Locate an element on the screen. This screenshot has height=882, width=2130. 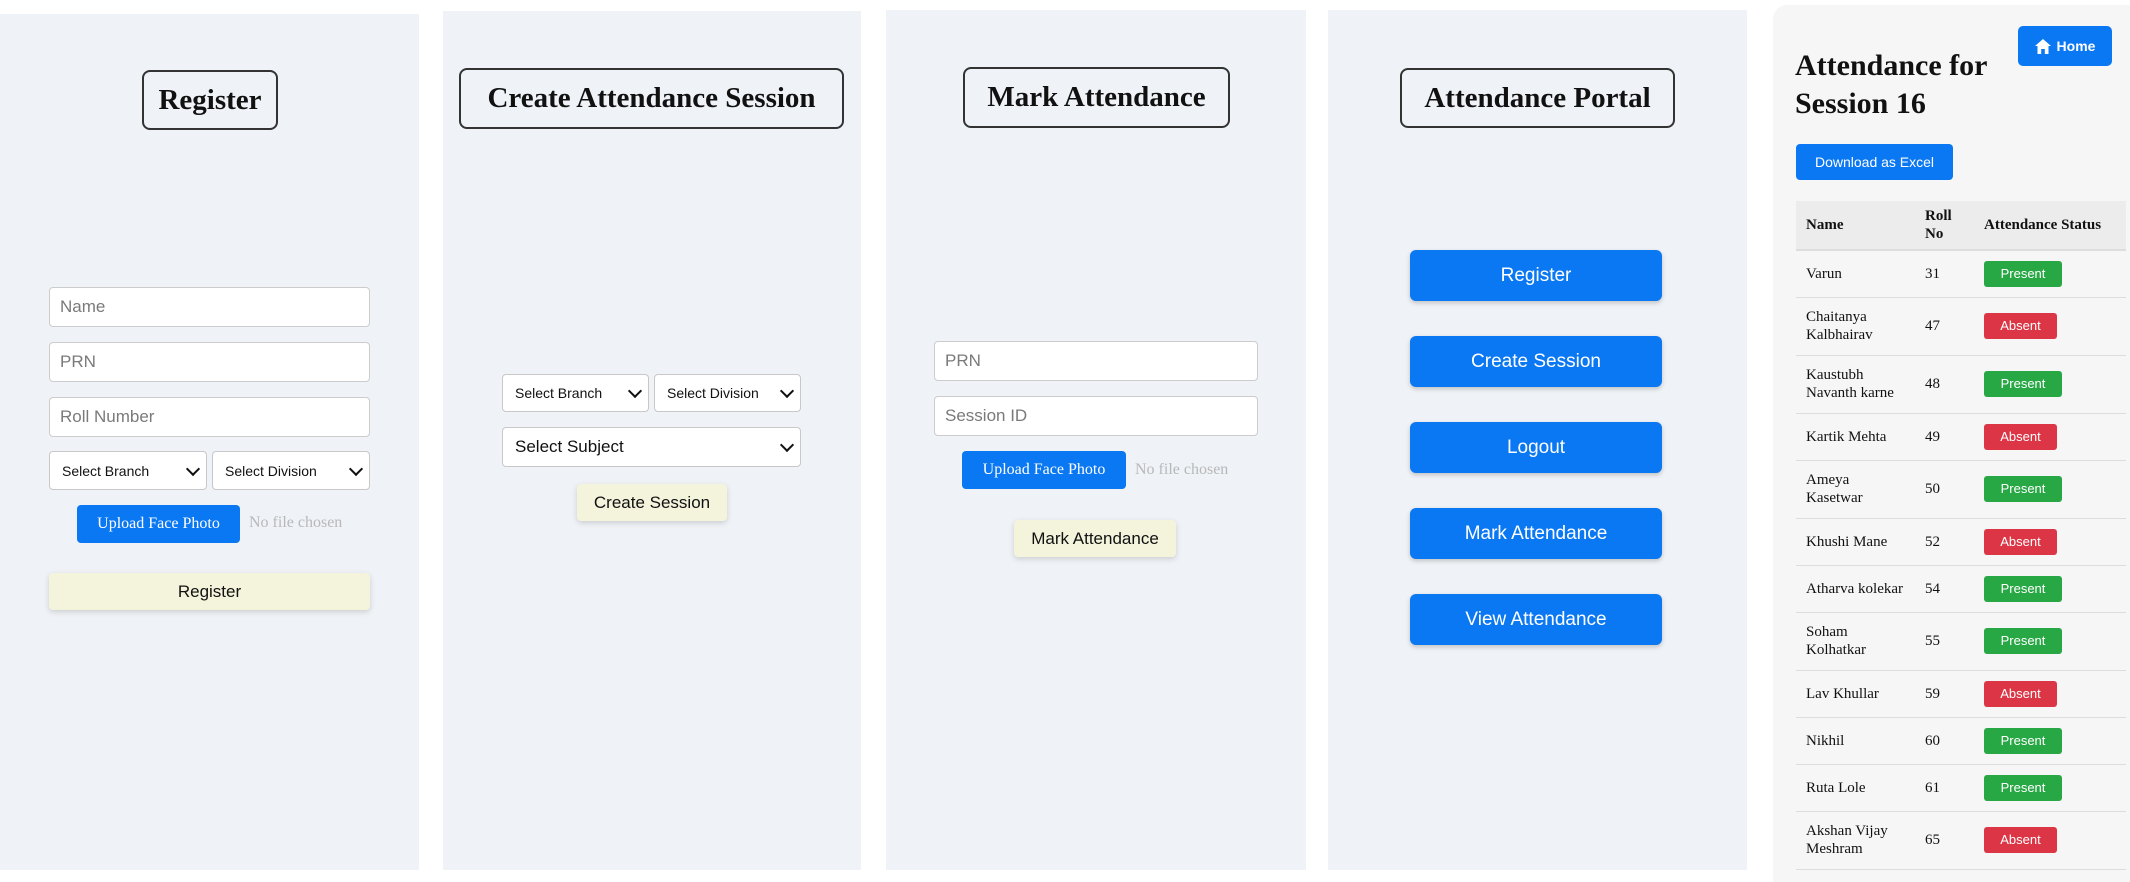
table-row: Ameya Kasetwar 50 Present is located at coordinates (1961, 489).